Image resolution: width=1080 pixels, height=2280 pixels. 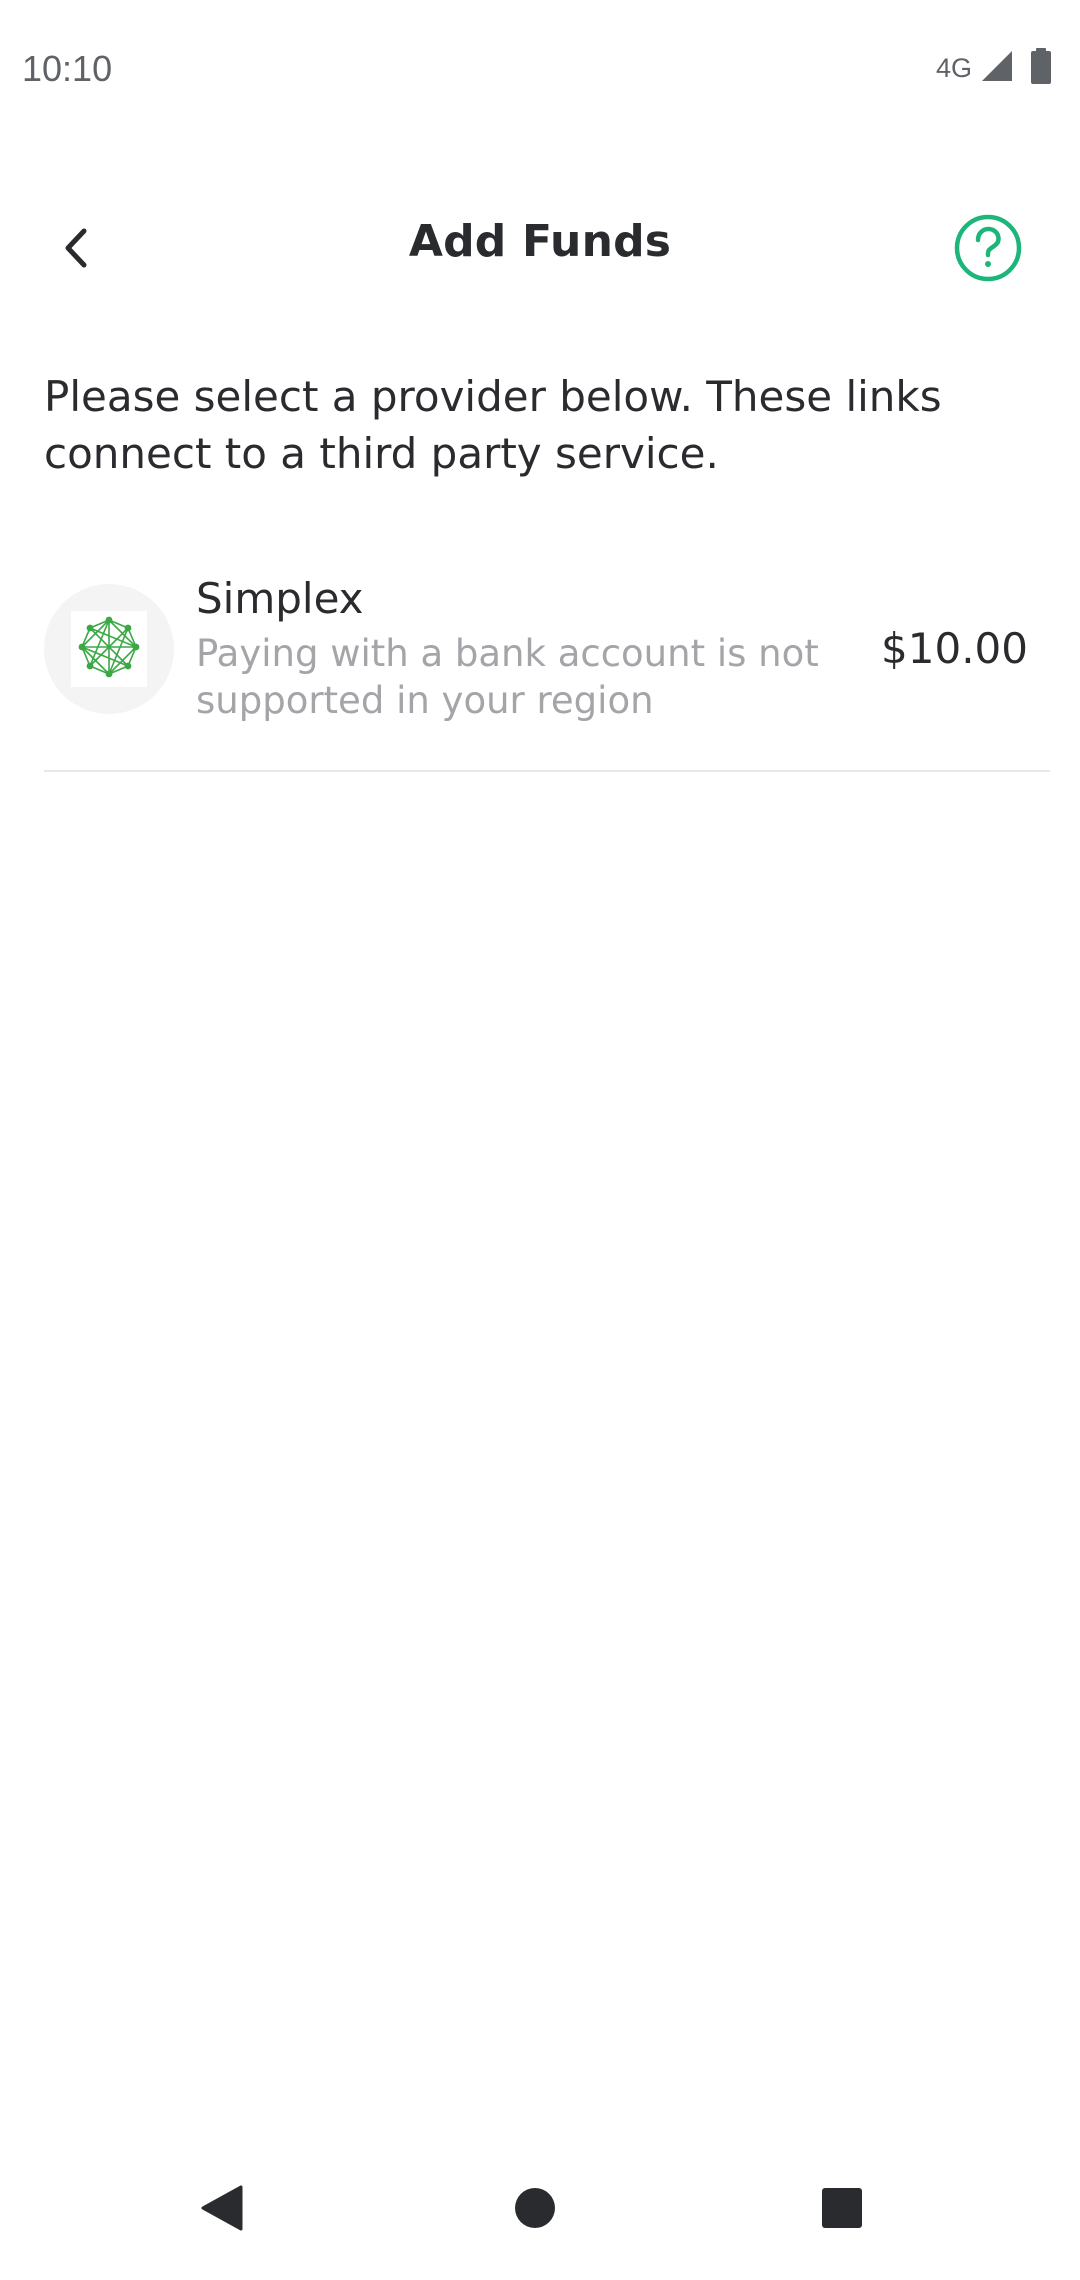 I want to click on nav-back-button, so click(x=222, y=2210).